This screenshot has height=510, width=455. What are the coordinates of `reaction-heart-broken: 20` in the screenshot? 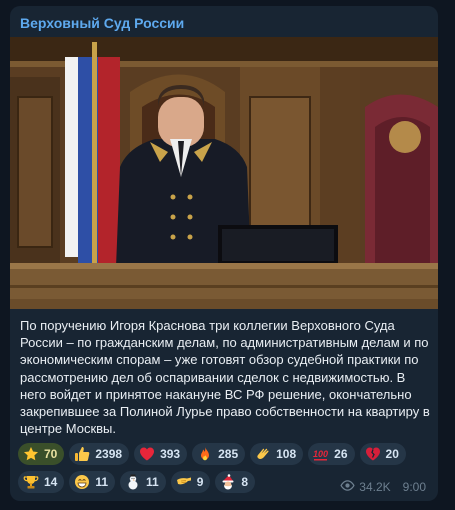 It's located at (382, 454).